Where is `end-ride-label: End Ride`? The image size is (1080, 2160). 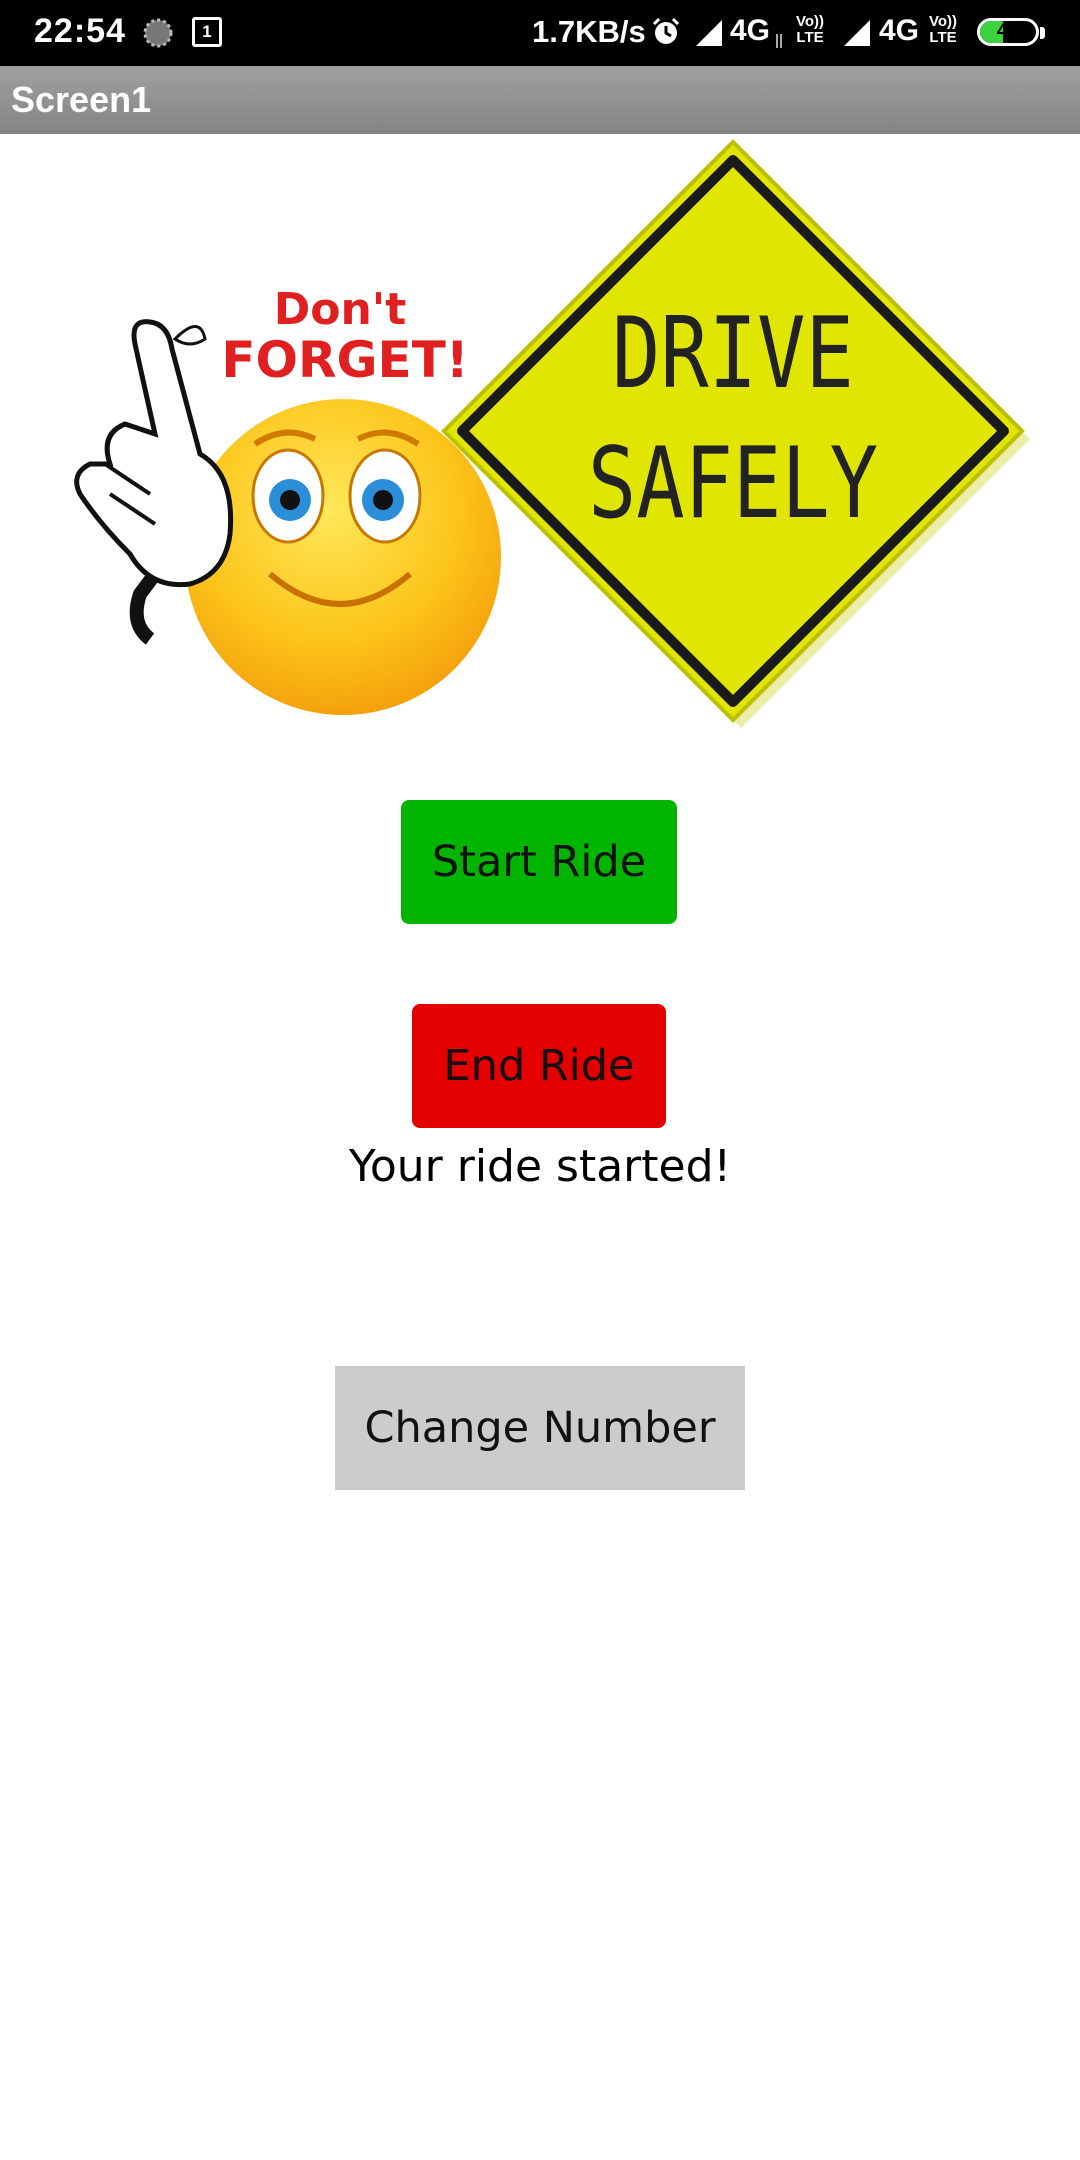 end-ride-label: End Ride is located at coordinates (539, 1066).